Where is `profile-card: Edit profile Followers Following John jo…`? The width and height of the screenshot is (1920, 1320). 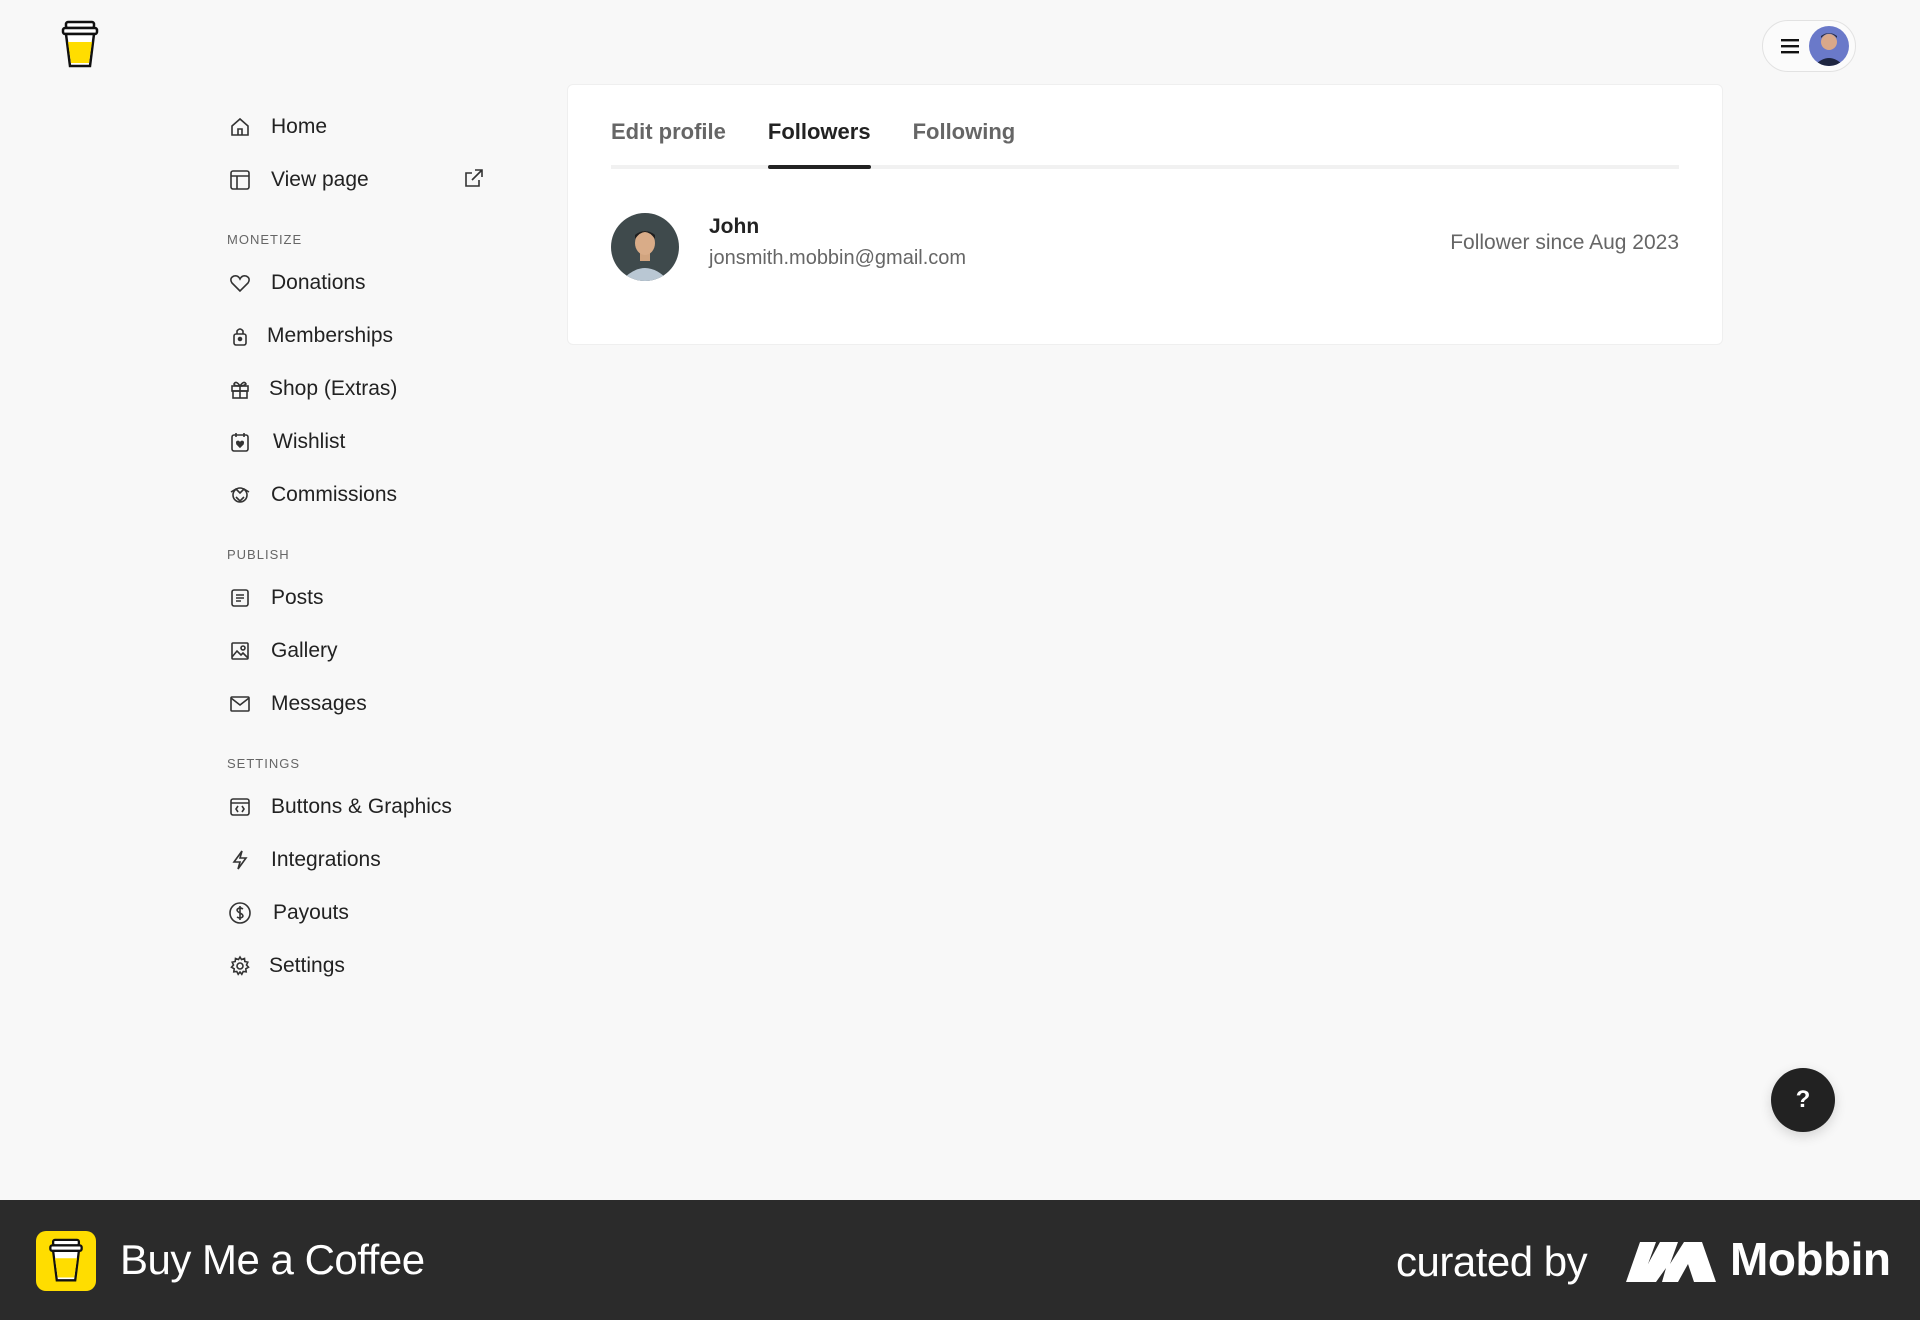 profile-card: Edit profile Followers Following John jo… is located at coordinates (1145, 214).